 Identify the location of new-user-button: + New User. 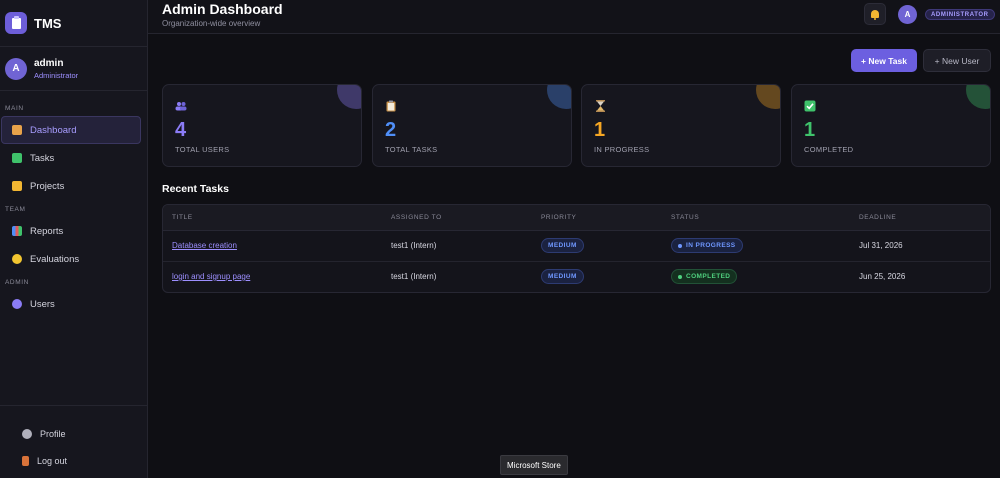
(957, 60).